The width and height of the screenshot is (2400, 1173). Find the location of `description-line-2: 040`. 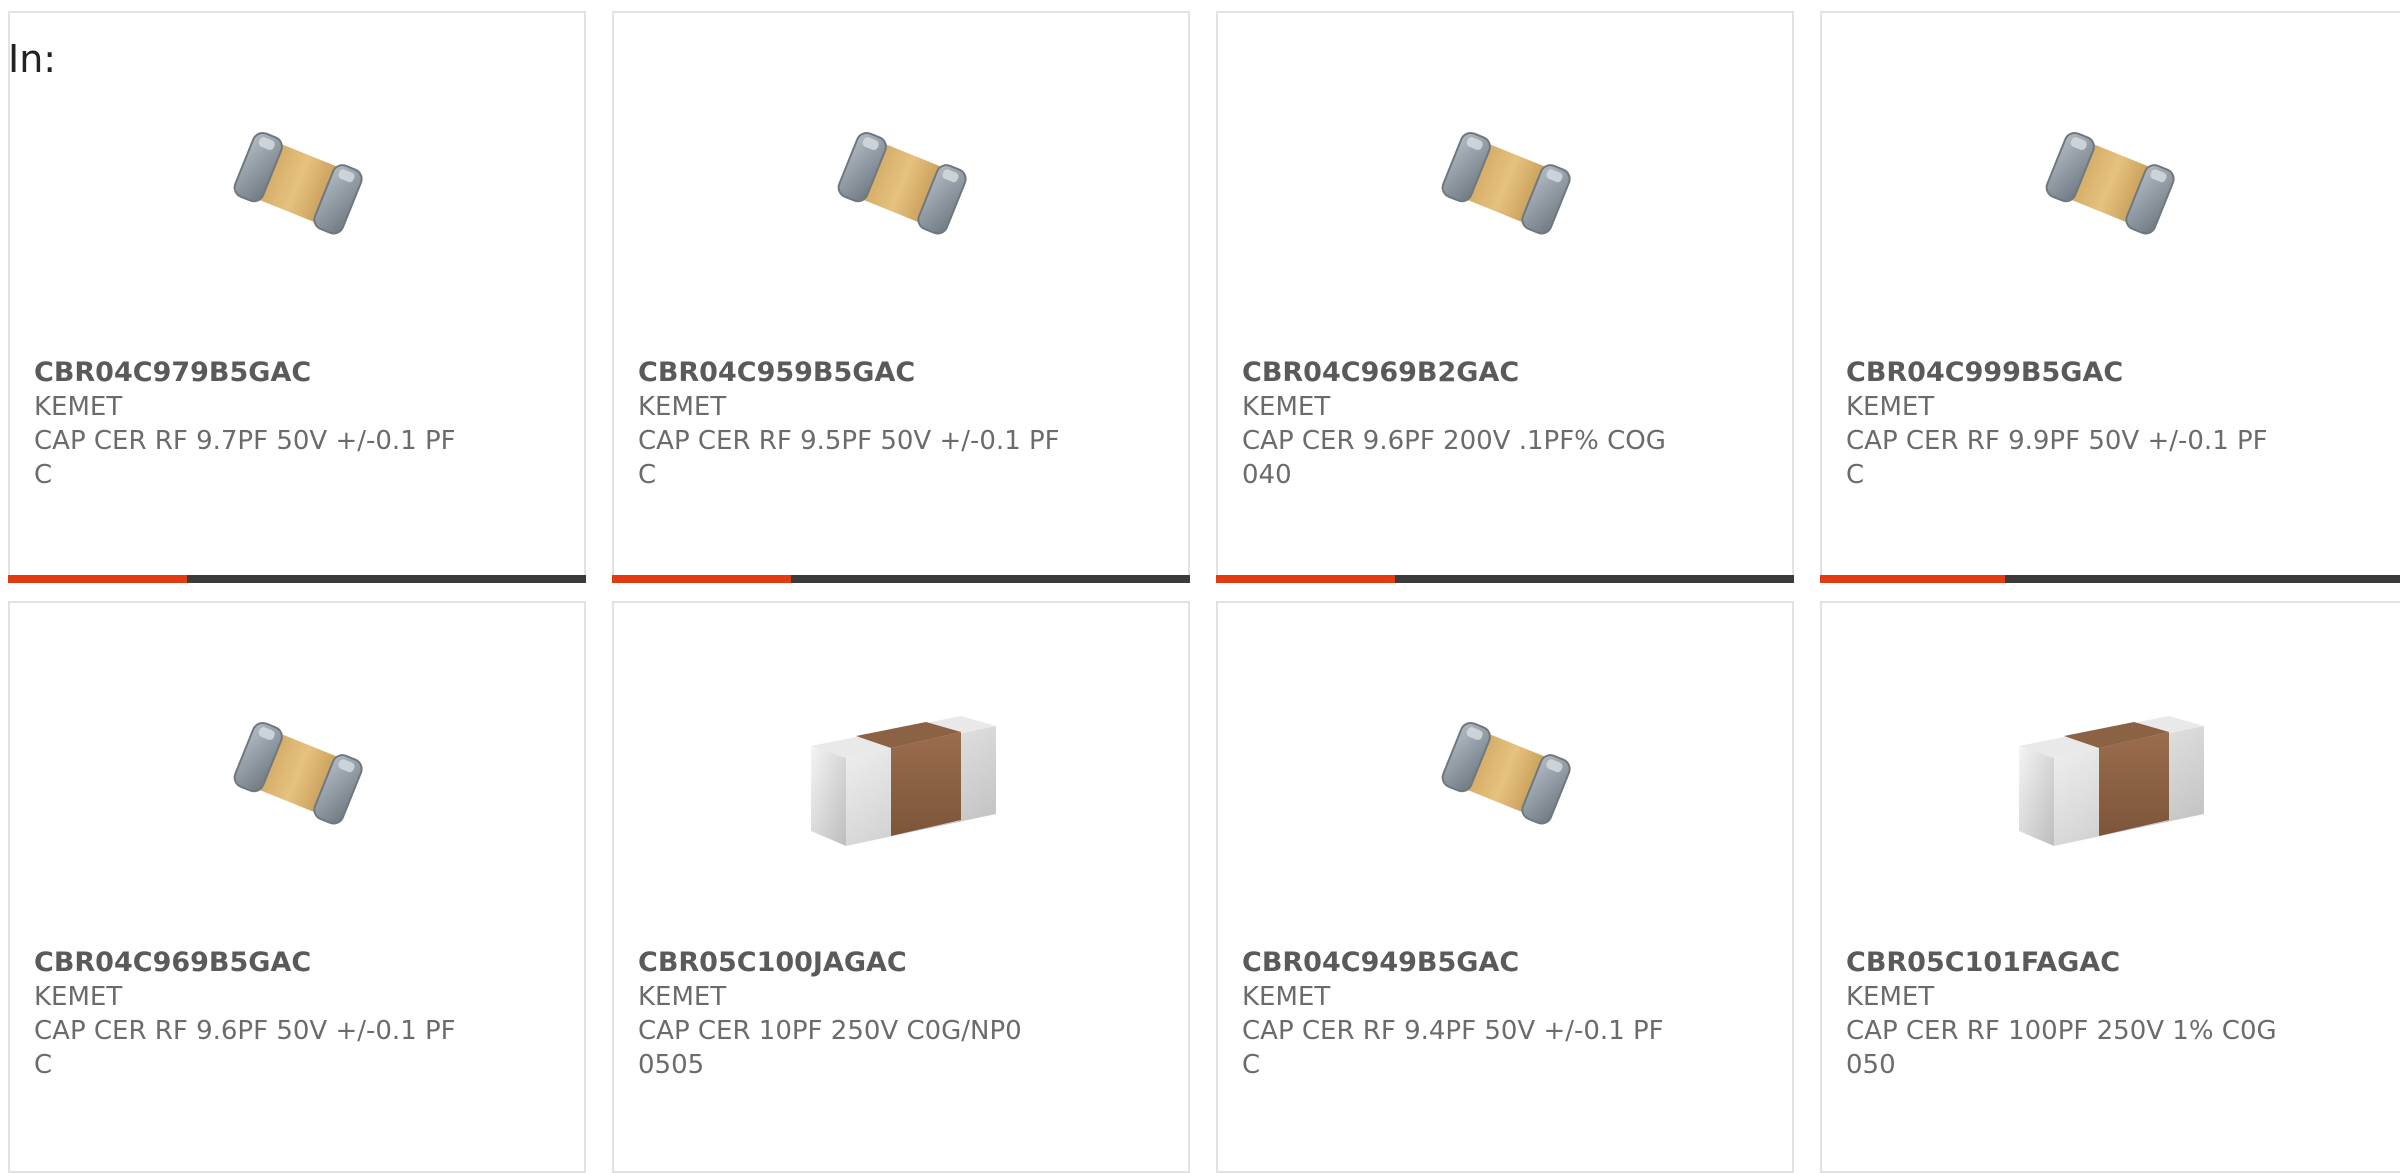

description-line-2: 040 is located at coordinates (1267, 475).